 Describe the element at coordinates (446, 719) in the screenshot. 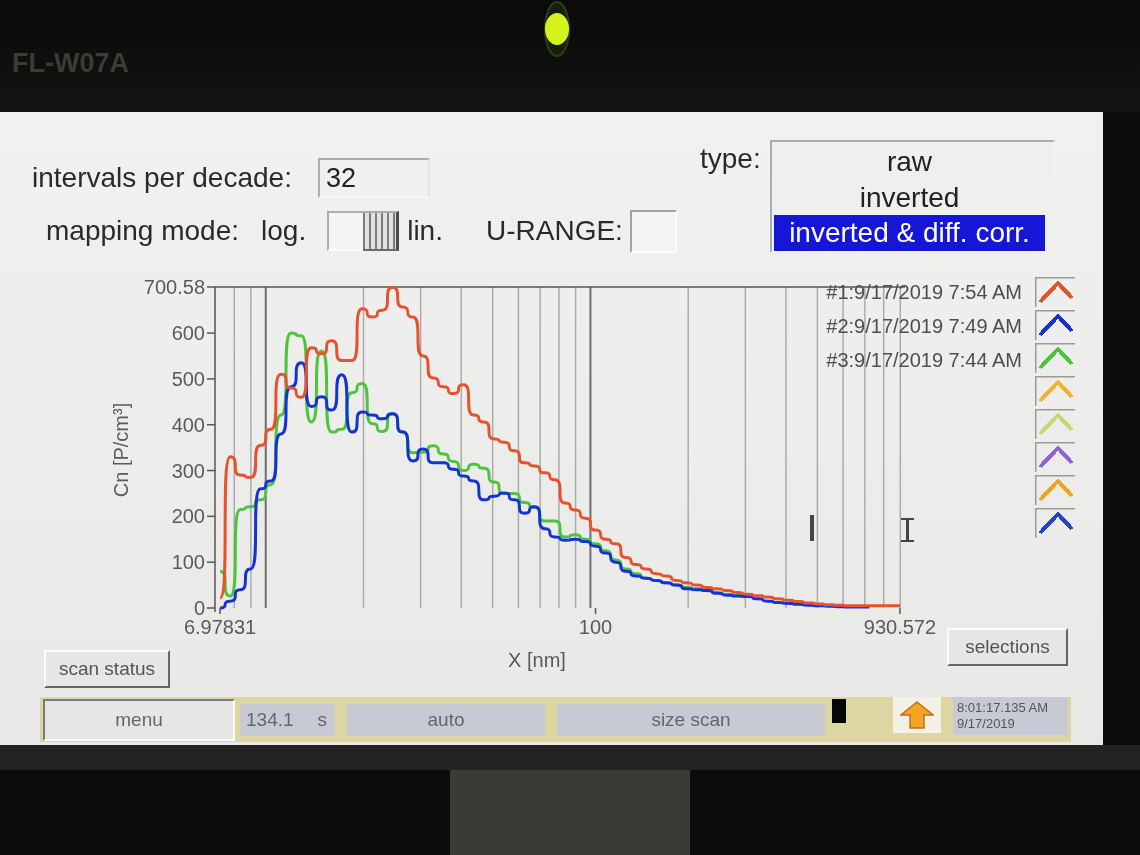

I see `mode-field: auto` at that location.